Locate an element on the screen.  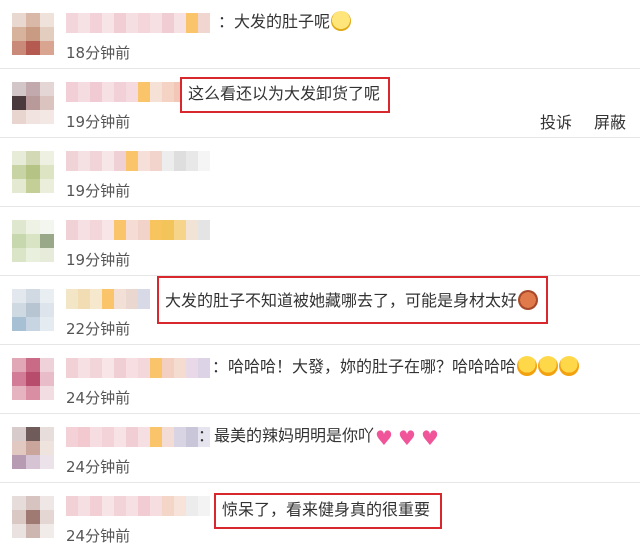
comment-body: 哈哈哈！大發，妳的肚子在哪？哈哈哈哈 is located at coordinates (372, 366).